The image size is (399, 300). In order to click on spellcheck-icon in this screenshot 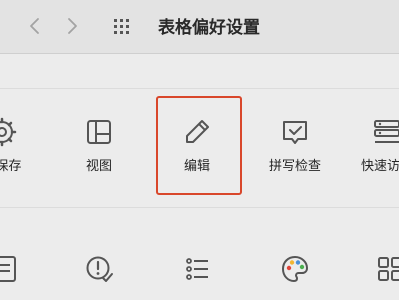, I will do `click(295, 132)`.